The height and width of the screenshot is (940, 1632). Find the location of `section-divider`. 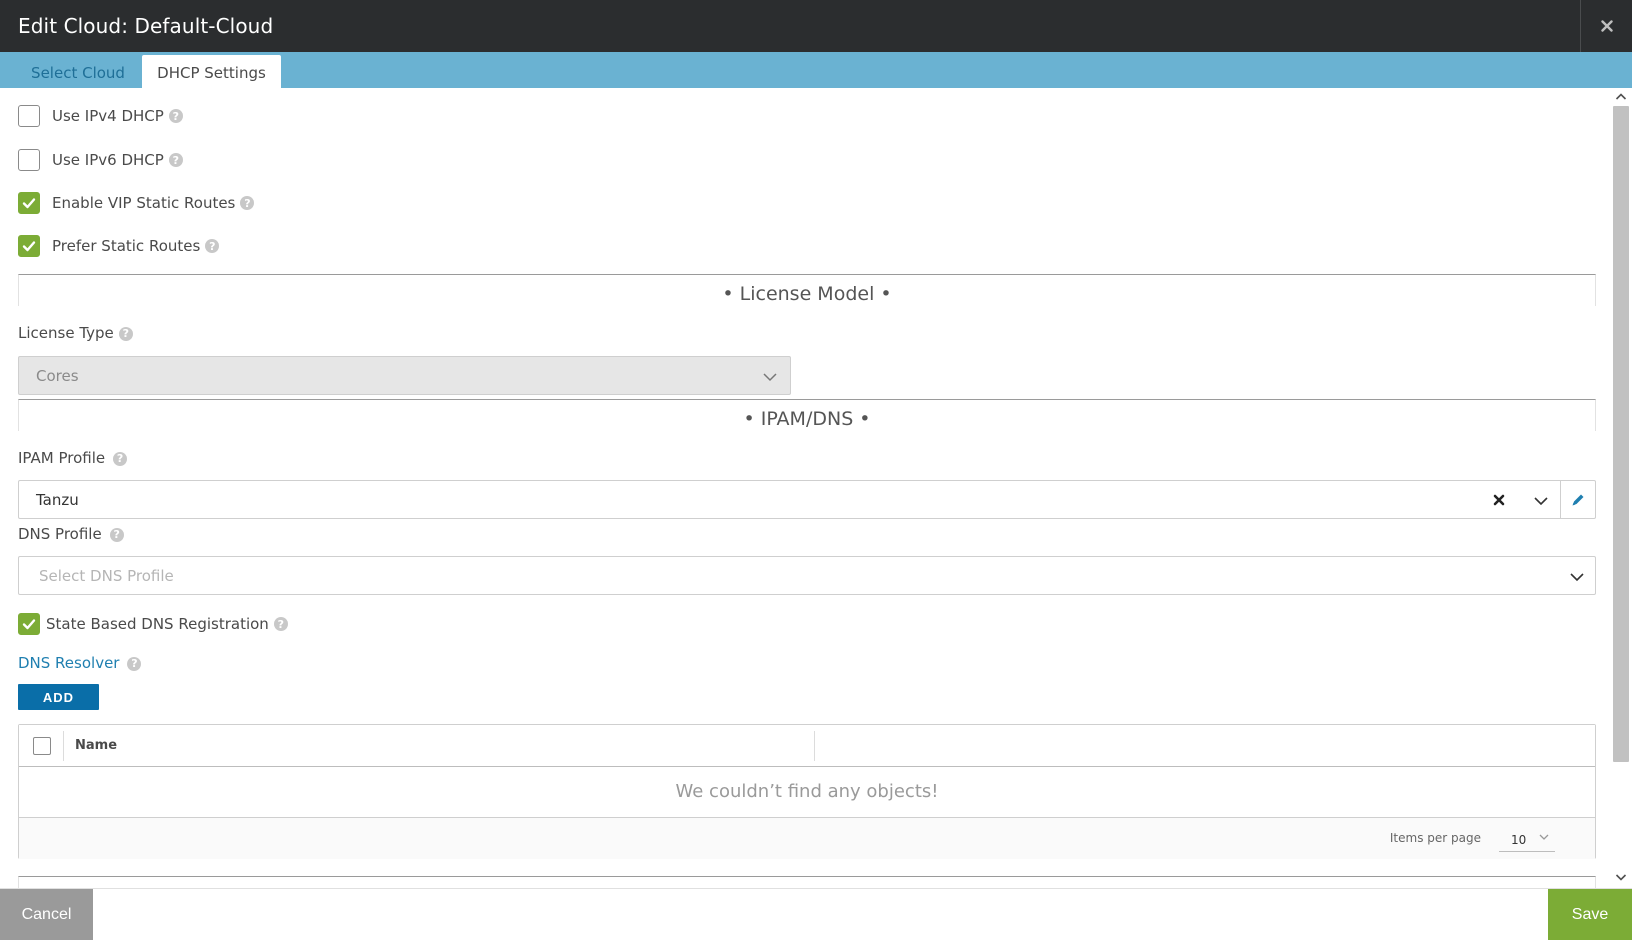

section-divider is located at coordinates (807, 882).